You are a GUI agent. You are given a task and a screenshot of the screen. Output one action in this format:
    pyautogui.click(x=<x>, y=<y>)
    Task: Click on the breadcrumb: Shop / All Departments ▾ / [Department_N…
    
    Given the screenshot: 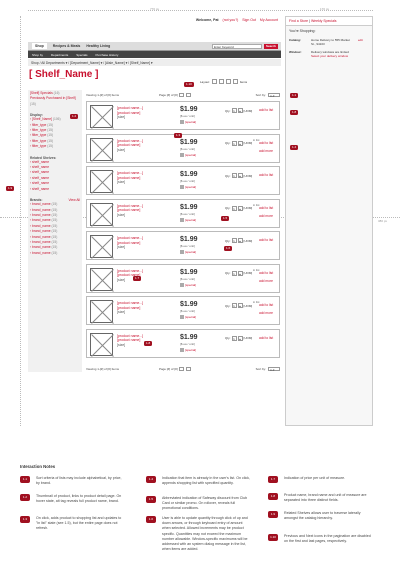 What is the action you would take?
    pyautogui.click(x=154, y=62)
    